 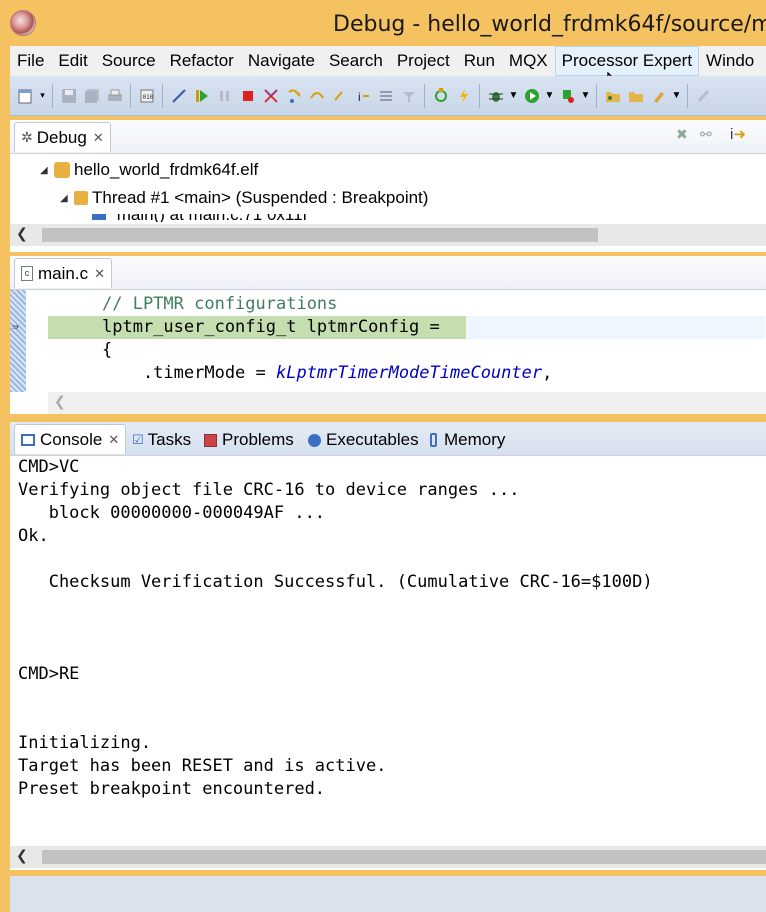 I want to click on executables-icon, so click(x=314, y=440).